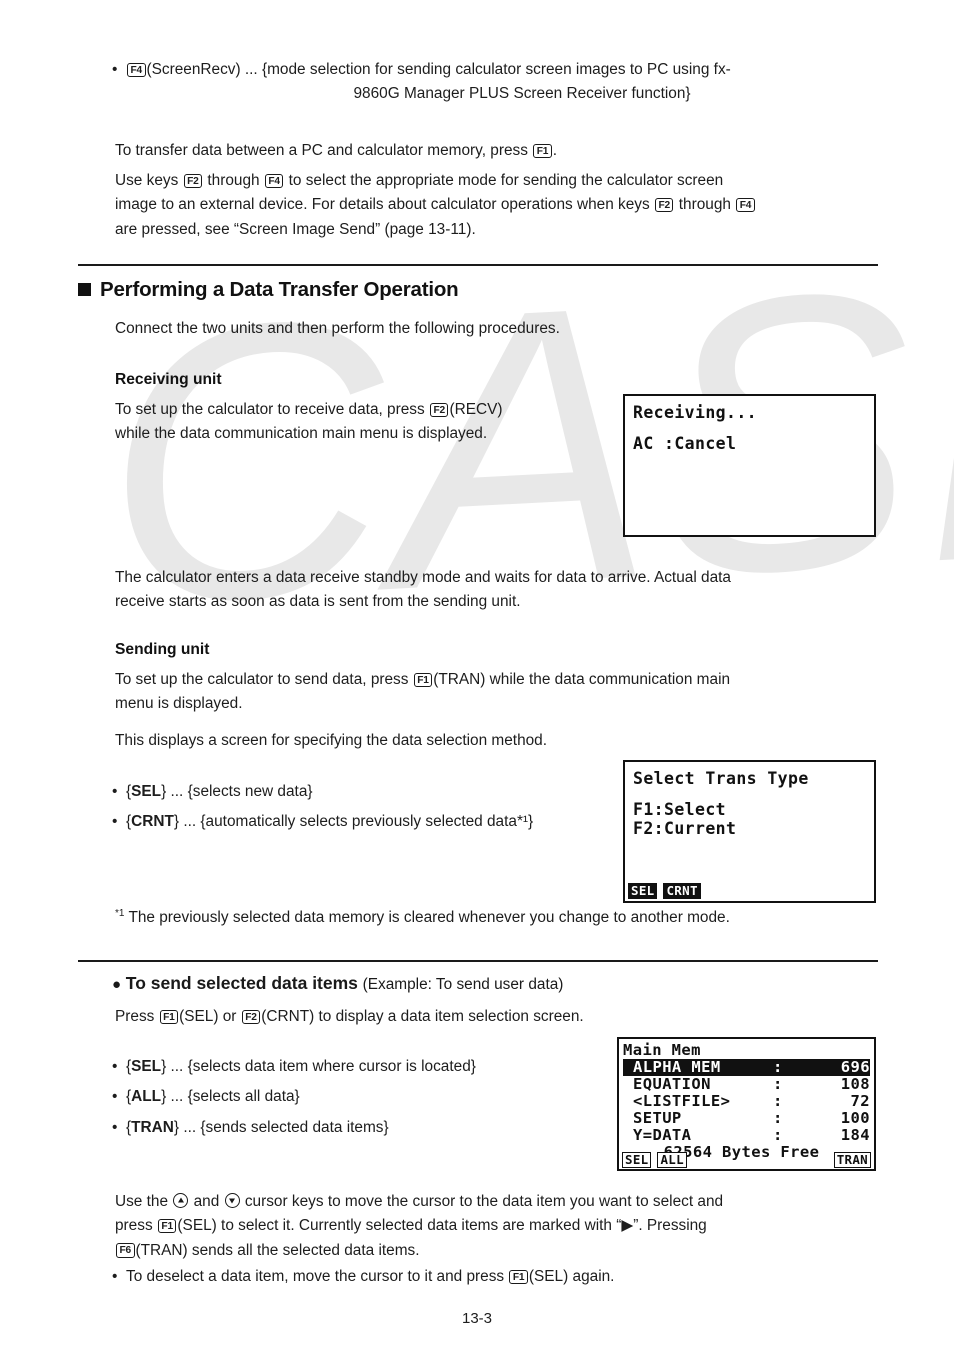  I want to click on list-item: {ALL} ... {selects all data}, so click(362, 1097).